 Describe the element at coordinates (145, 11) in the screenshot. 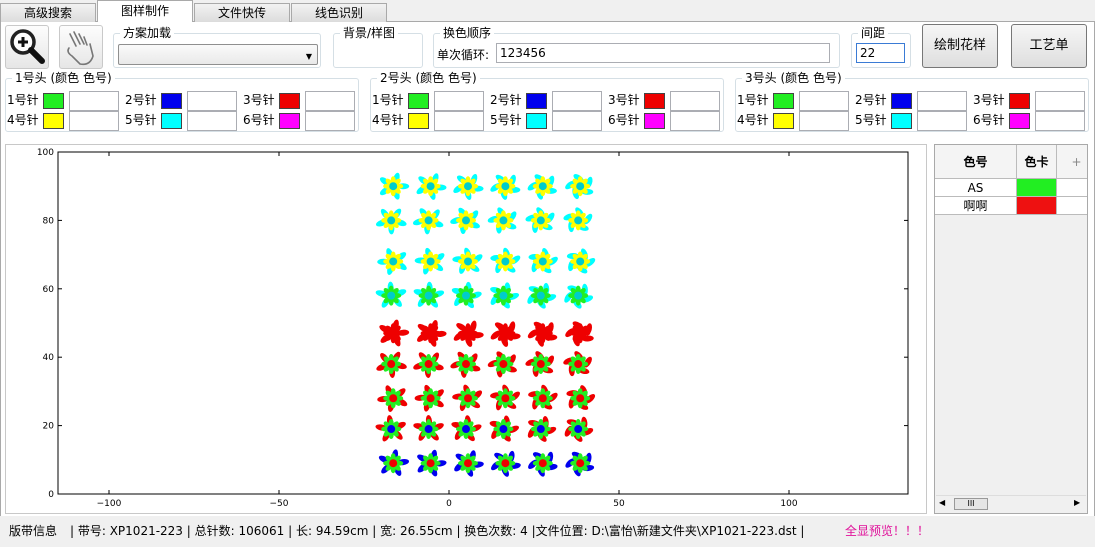

I see `tab-pattern-making: 图样制作` at that location.